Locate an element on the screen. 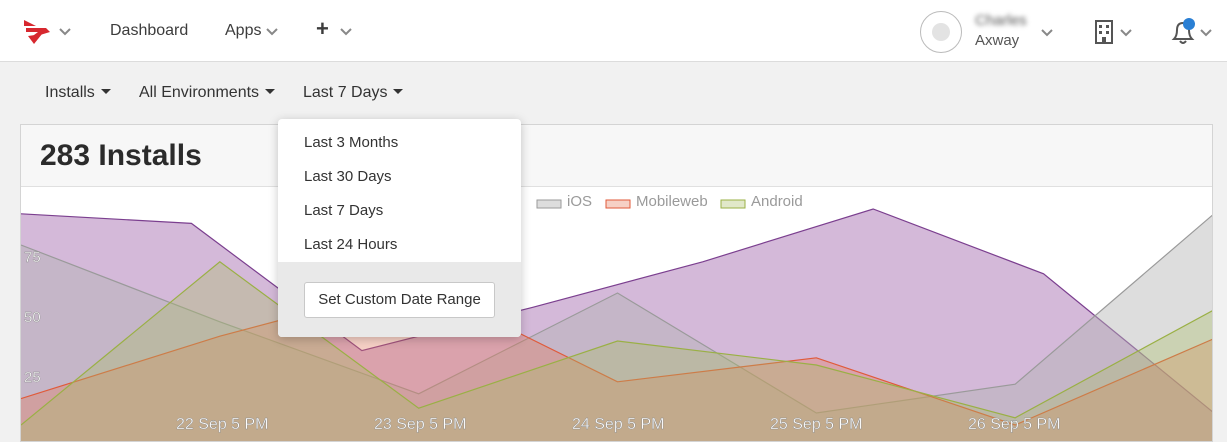  menu-footer: Set Custom Date Range is located at coordinates (399, 299).